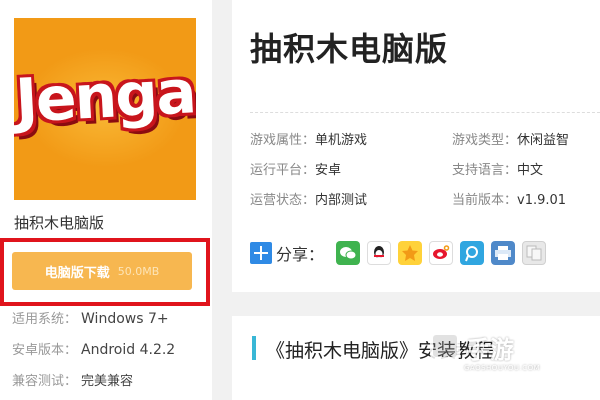  I want to click on watermark-text: 手游, so click(490, 350).